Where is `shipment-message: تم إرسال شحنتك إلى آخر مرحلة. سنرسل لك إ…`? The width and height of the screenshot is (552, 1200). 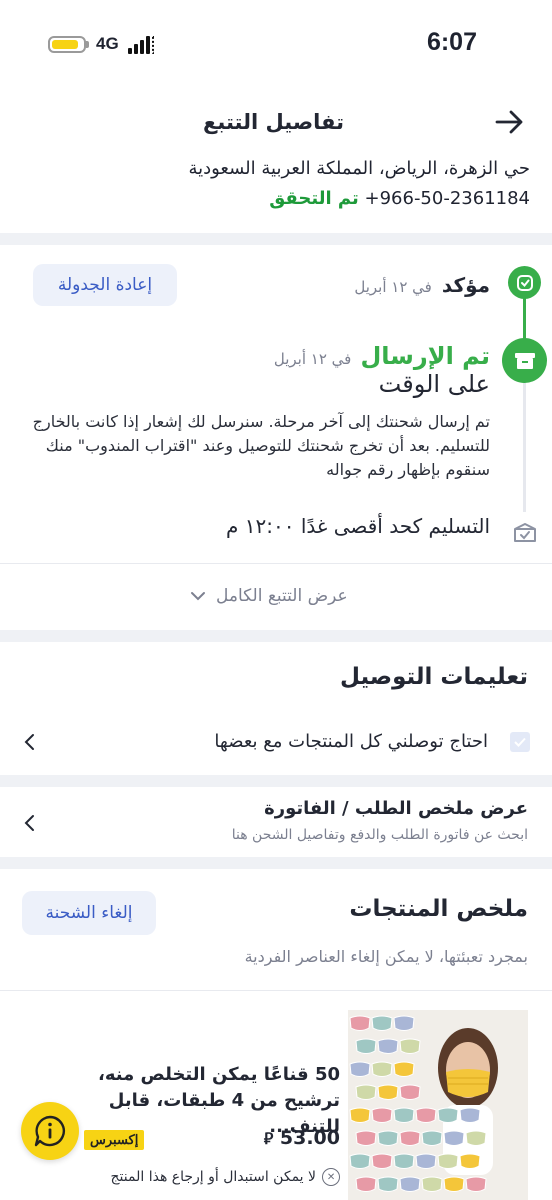
shipment-message: تم إرسال شحنتك إلى آخر مرحلة. سنرسل لك إ… is located at coordinates (261, 445).